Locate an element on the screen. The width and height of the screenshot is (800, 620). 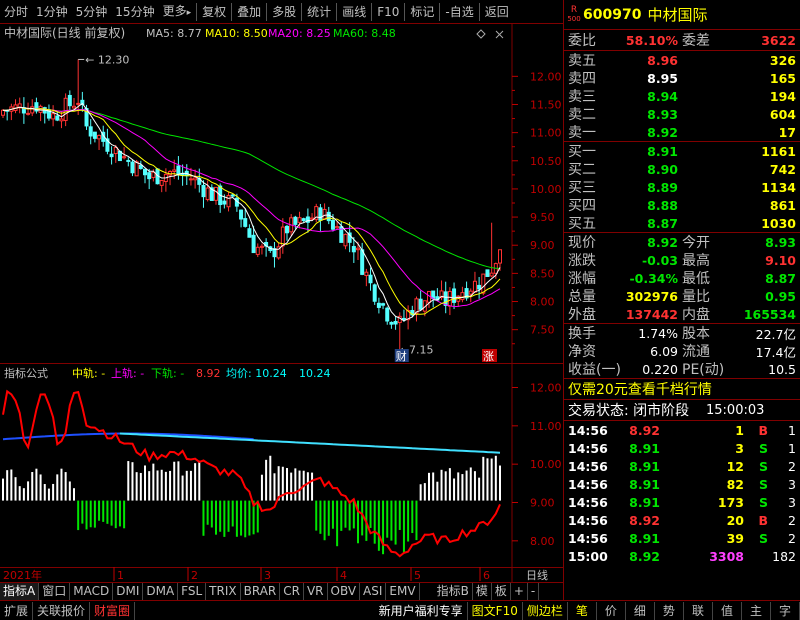
indicator-tab: FSL is located at coordinates (192, 591).